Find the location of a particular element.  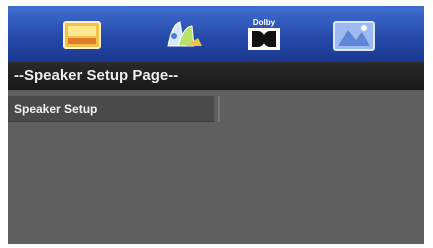

preference-setup-icon is located at coordinates (354, 35).